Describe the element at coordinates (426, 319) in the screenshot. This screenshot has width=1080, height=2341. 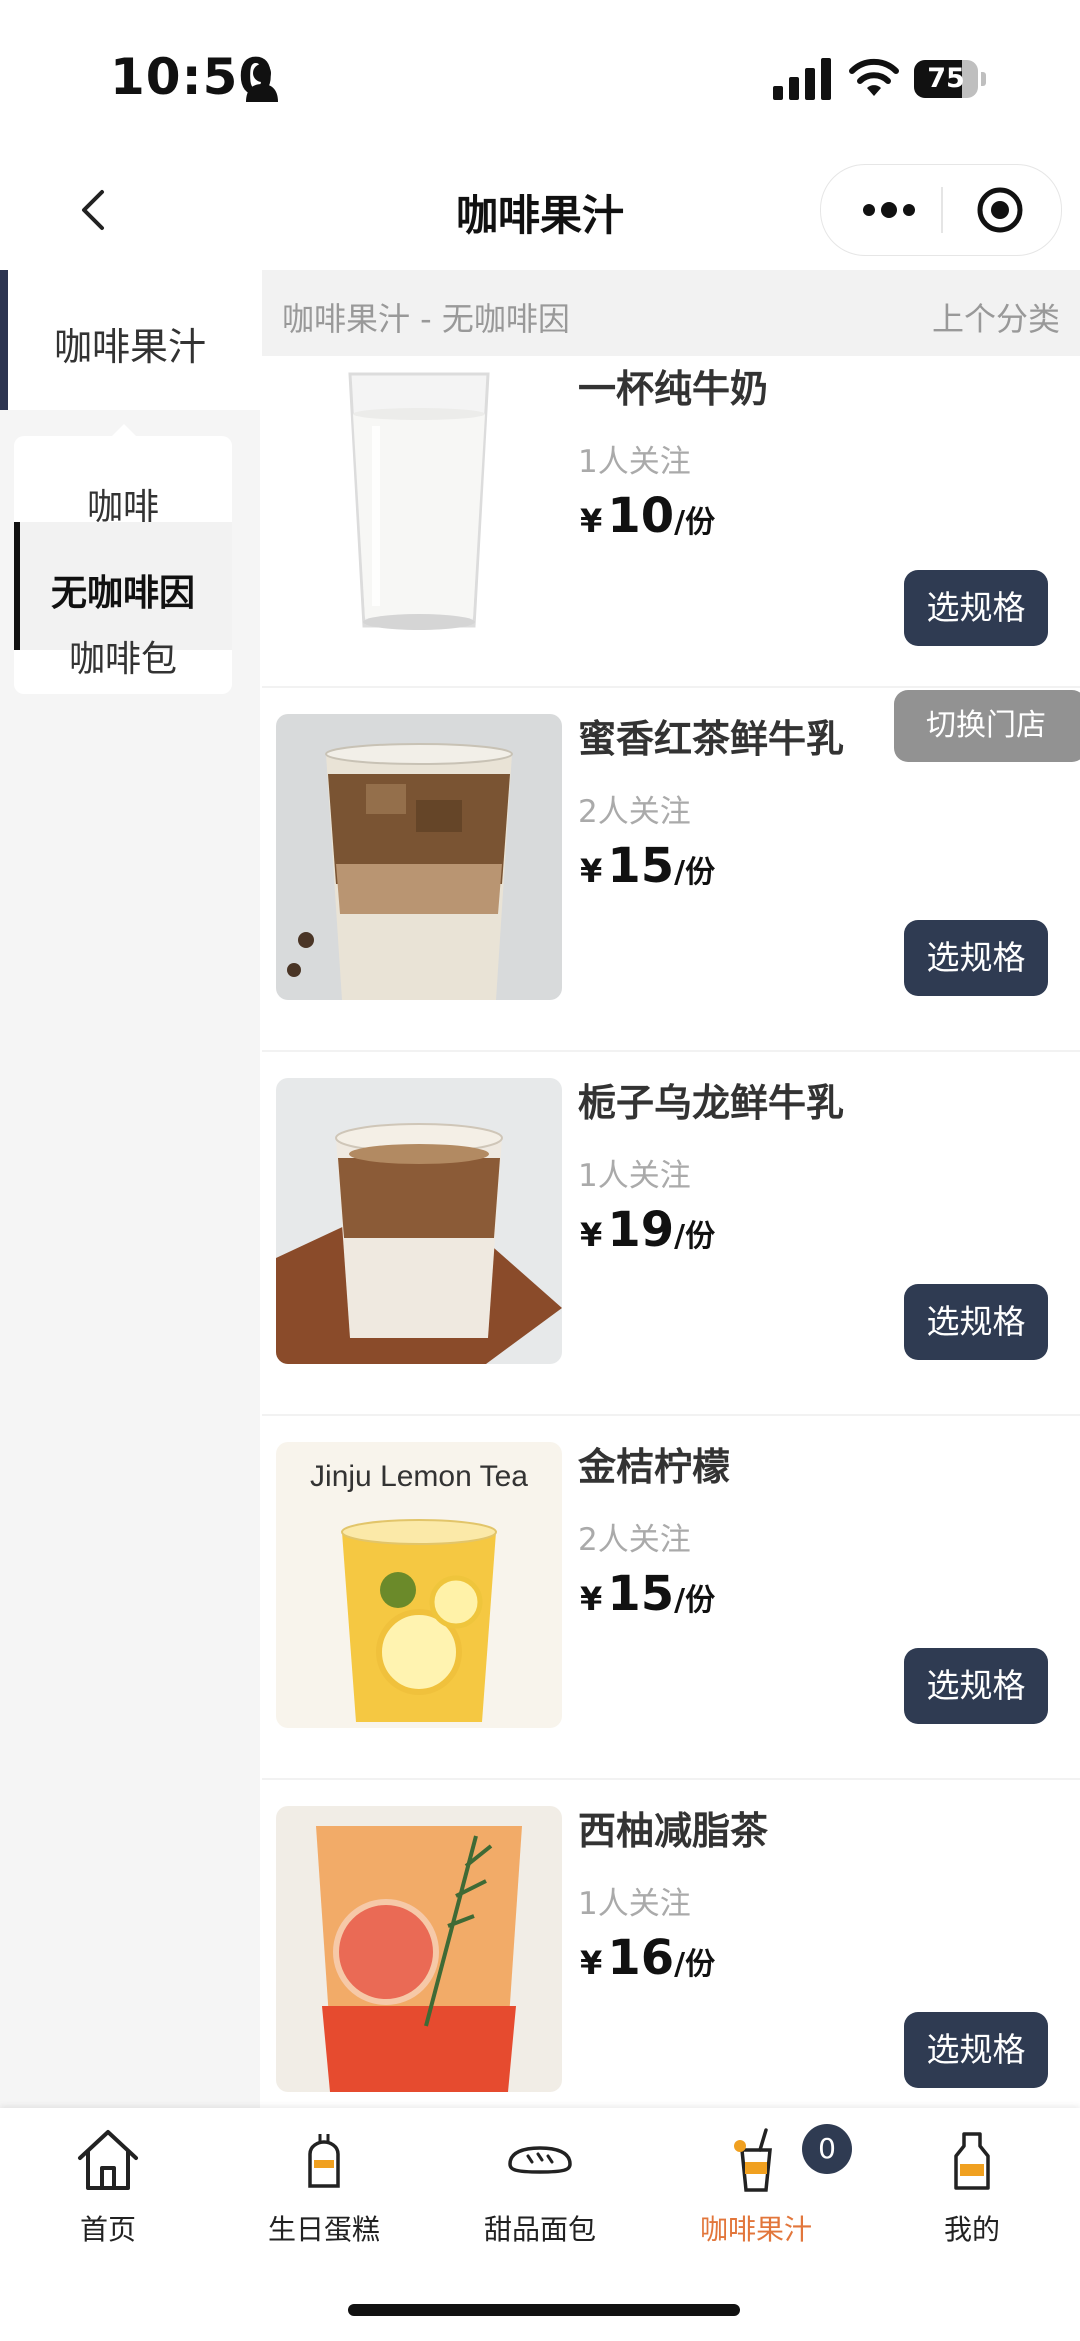
I see `section-title: 咖啡果汁 - 无咖啡因` at that location.